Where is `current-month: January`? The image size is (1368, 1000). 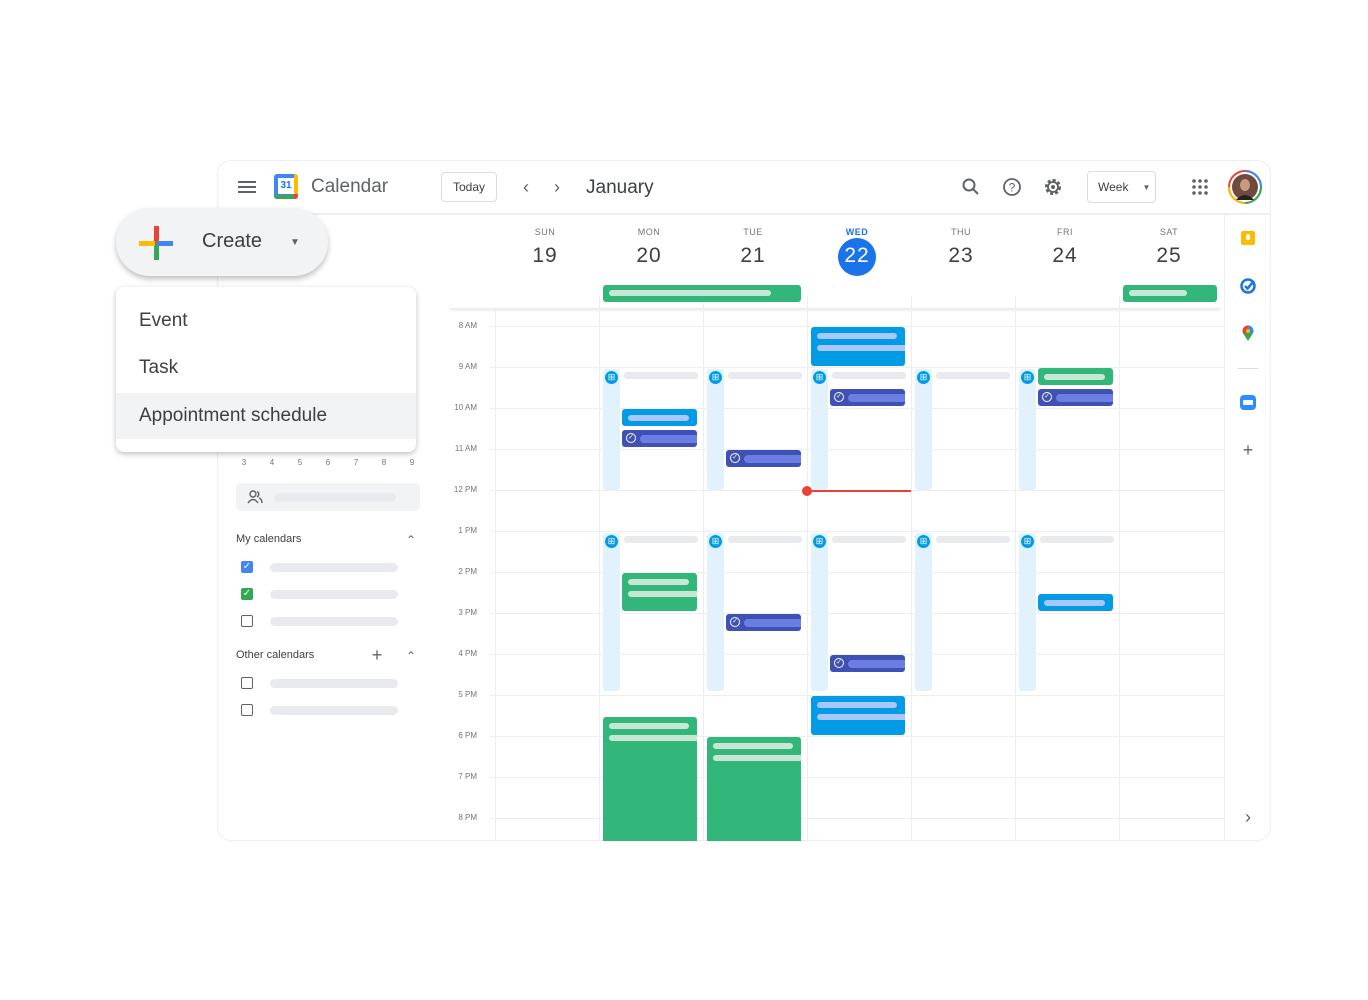
current-month: January is located at coordinates (620, 187).